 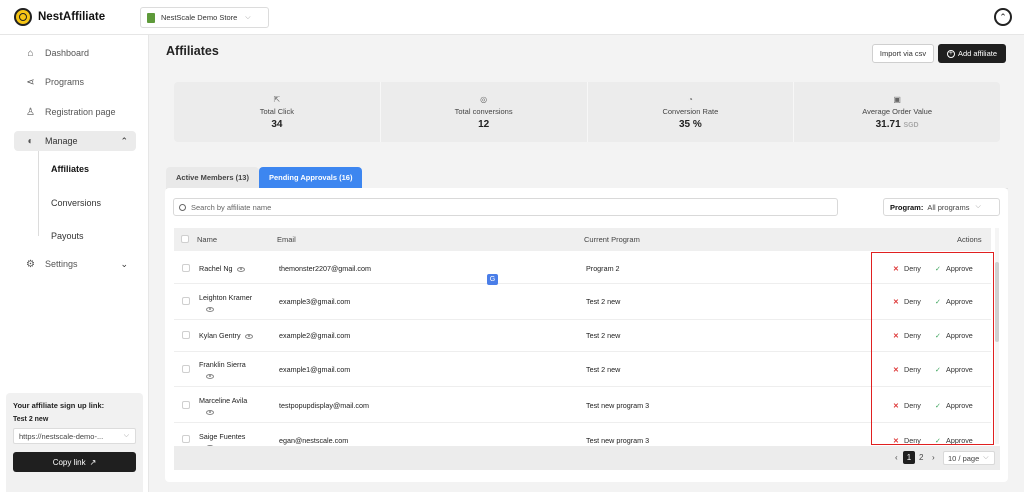 I want to click on target-icon: ◎, so click(x=484, y=99).